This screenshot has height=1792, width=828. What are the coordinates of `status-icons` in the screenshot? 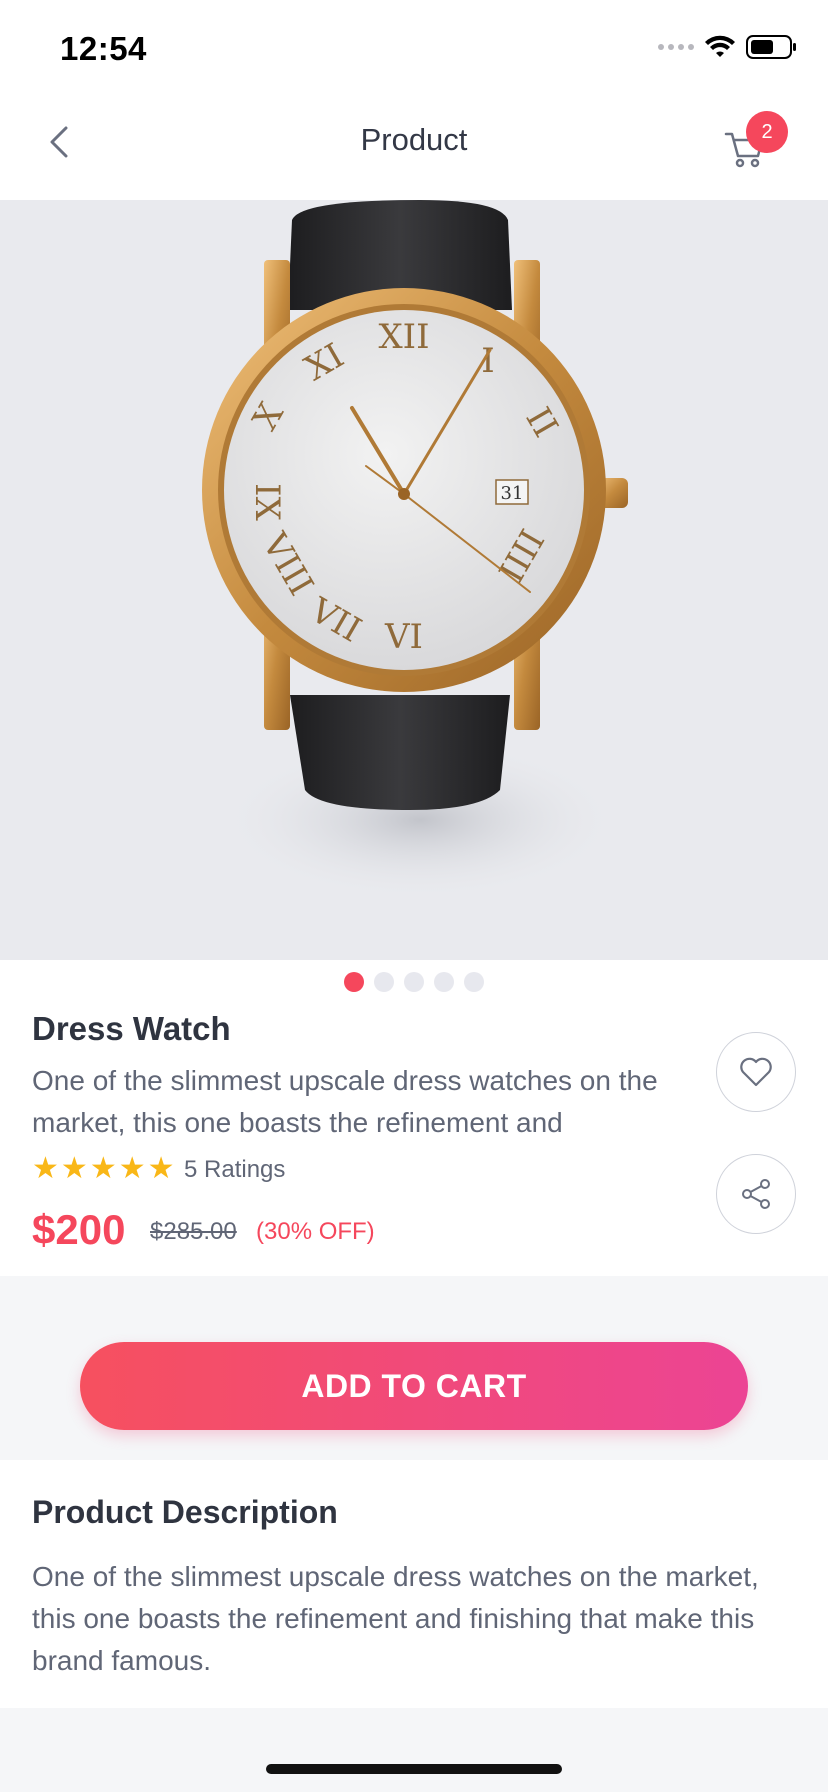 It's located at (728, 47).